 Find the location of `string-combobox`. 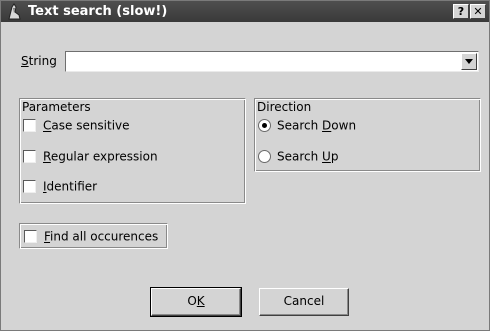

string-combobox is located at coordinates (272, 61).